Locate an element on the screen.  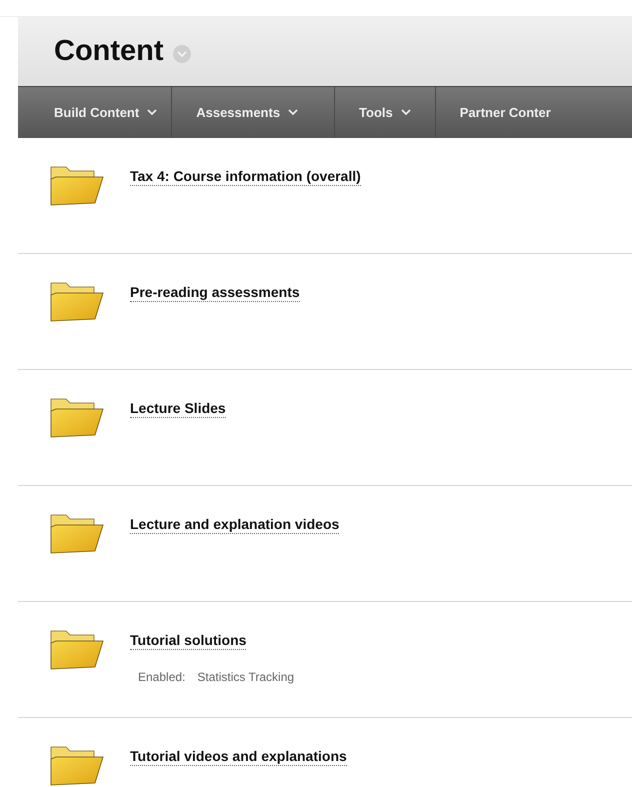
options-icon is located at coordinates (182, 54).